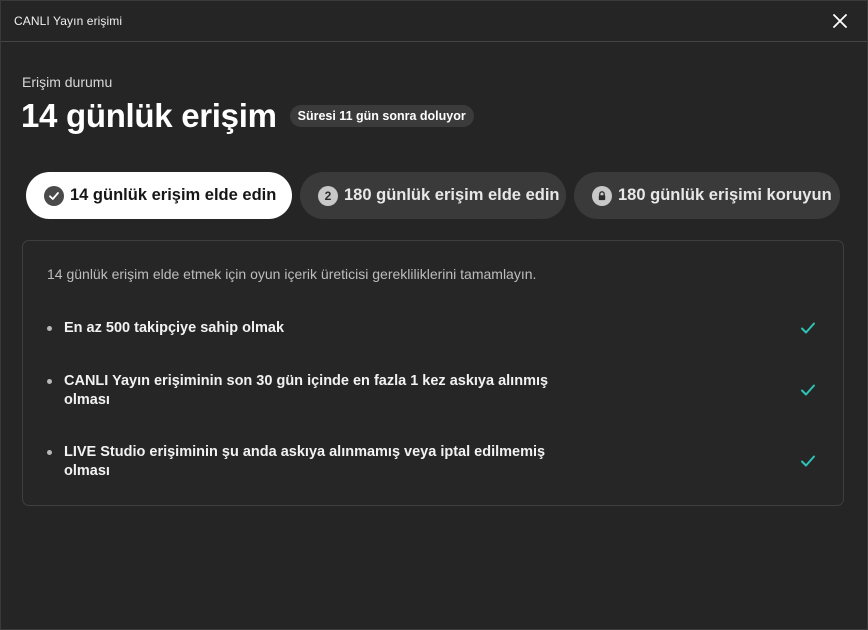 The image size is (868, 630). I want to click on tab-label: 180 günlük erişimi koruyun, so click(725, 195).